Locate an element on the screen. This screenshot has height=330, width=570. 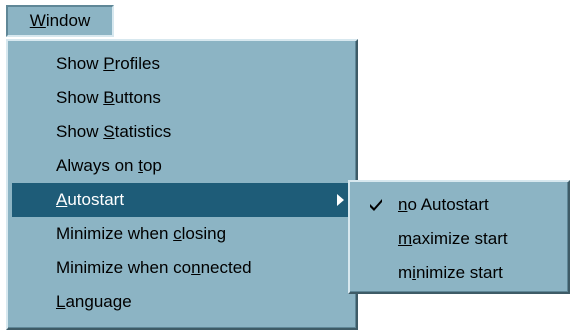
menu-item-always-on-top: Always on top is located at coordinates (182, 166).